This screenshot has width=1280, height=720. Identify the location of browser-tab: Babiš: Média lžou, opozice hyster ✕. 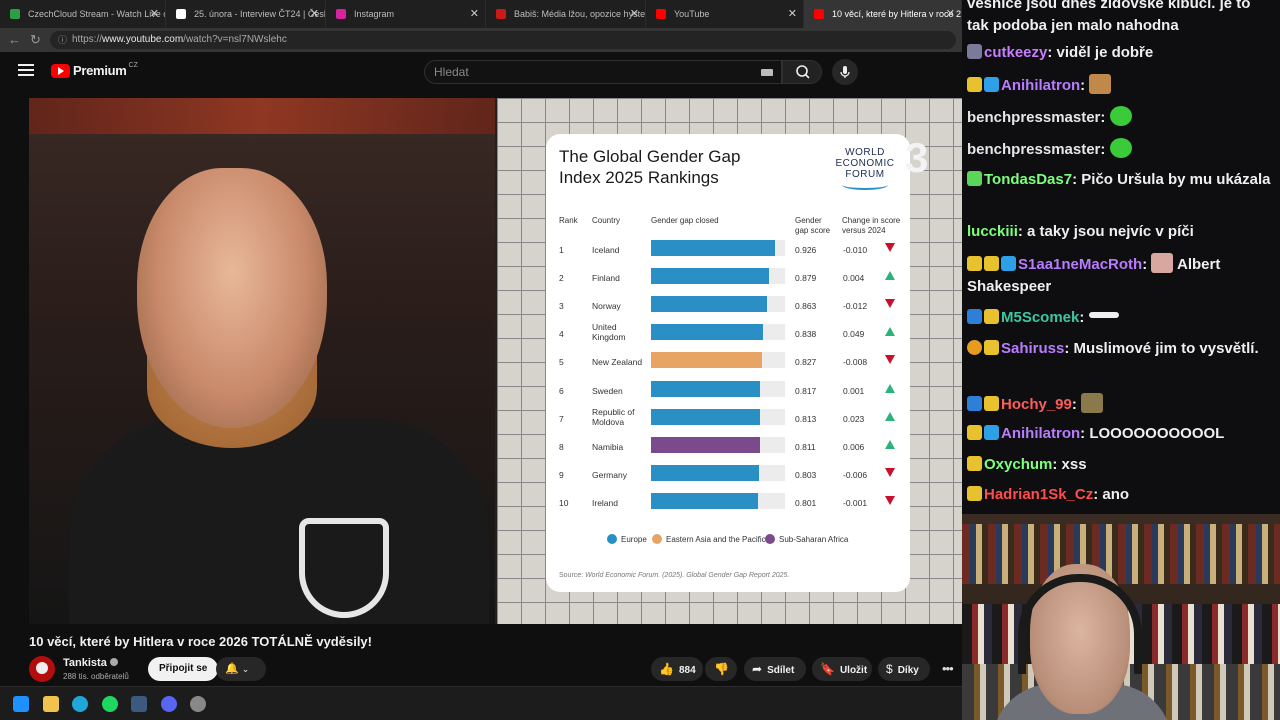
(566, 14).